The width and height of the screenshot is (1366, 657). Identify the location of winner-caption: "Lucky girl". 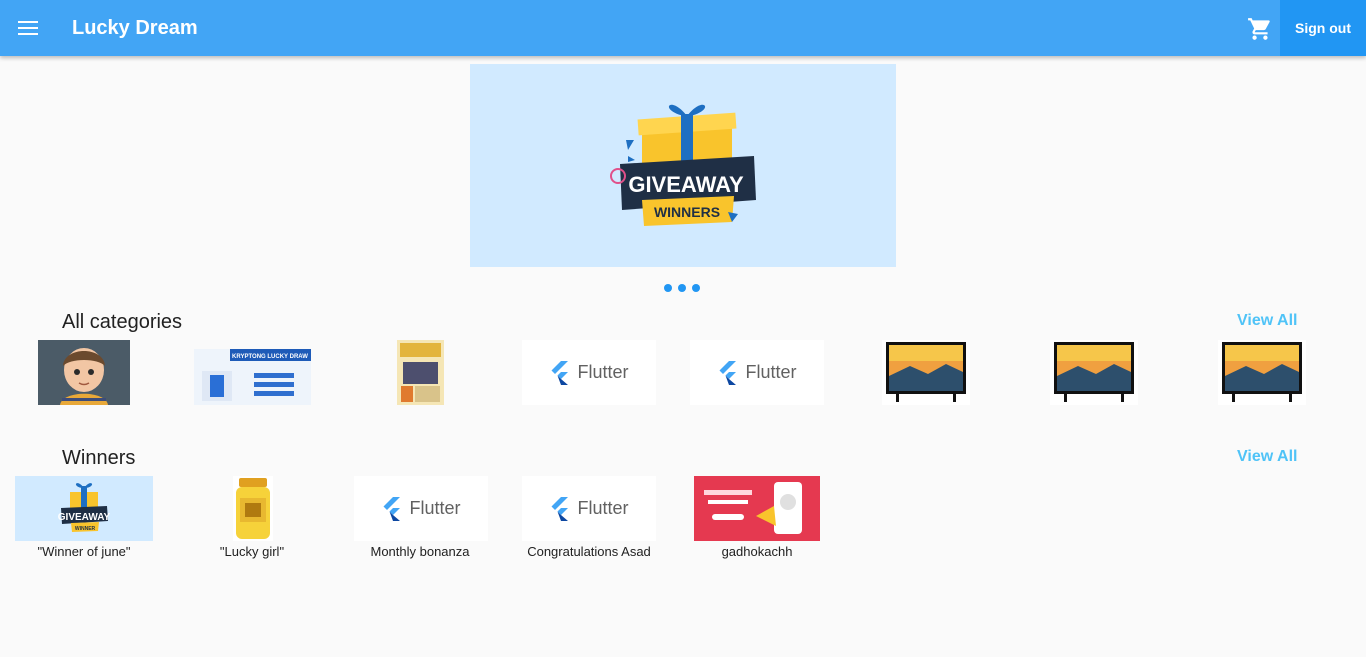
(252, 551).